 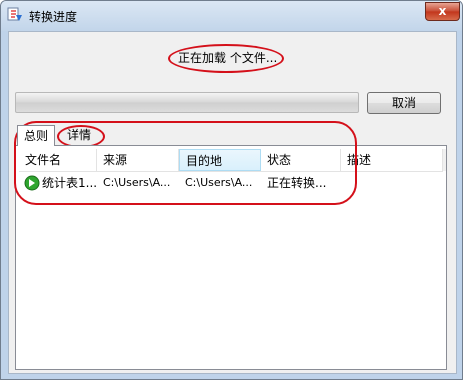 I want to click on header-scroll-filler, so click(x=444, y=160).